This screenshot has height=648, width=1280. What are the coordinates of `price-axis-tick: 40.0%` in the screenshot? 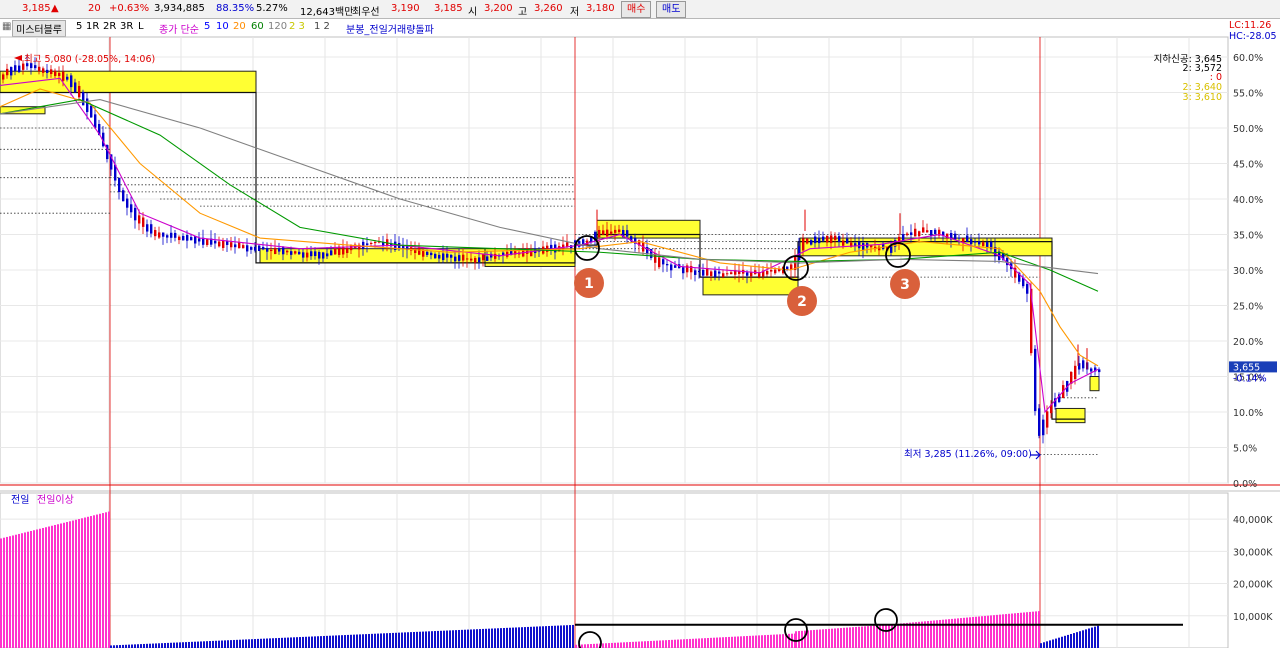 It's located at (1248, 200).